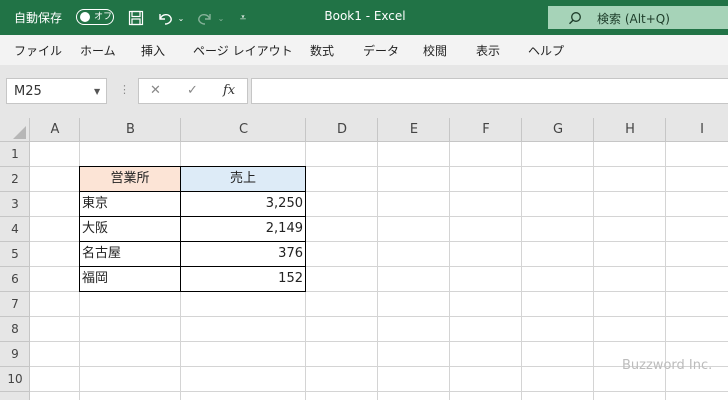 This screenshot has width=728, height=400. Describe the element at coordinates (575, 18) in the screenshot. I see `search-icon` at that location.